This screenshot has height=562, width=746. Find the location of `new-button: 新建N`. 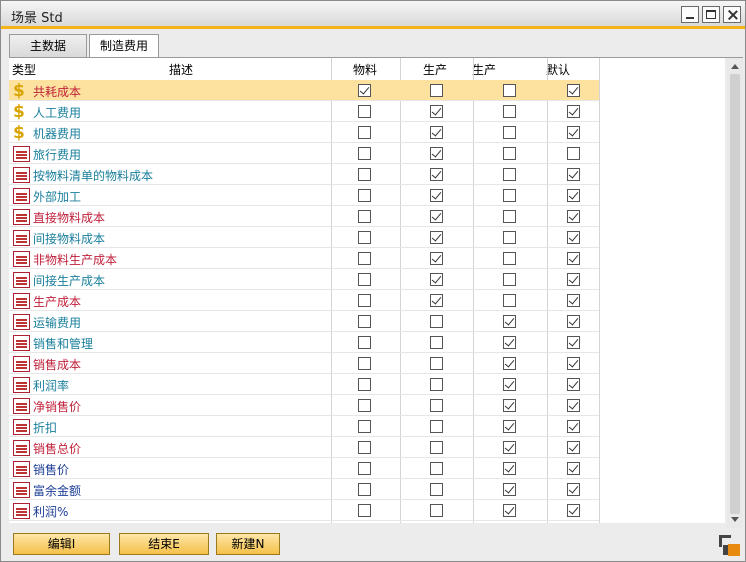

new-button: 新建N is located at coordinates (248, 544).